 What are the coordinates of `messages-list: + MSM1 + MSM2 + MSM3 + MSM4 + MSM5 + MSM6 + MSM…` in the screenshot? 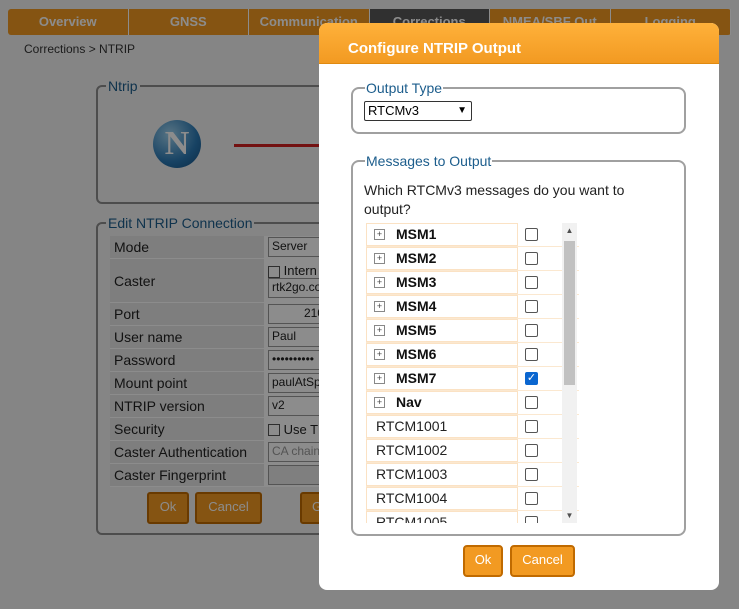 It's located at (472, 373).